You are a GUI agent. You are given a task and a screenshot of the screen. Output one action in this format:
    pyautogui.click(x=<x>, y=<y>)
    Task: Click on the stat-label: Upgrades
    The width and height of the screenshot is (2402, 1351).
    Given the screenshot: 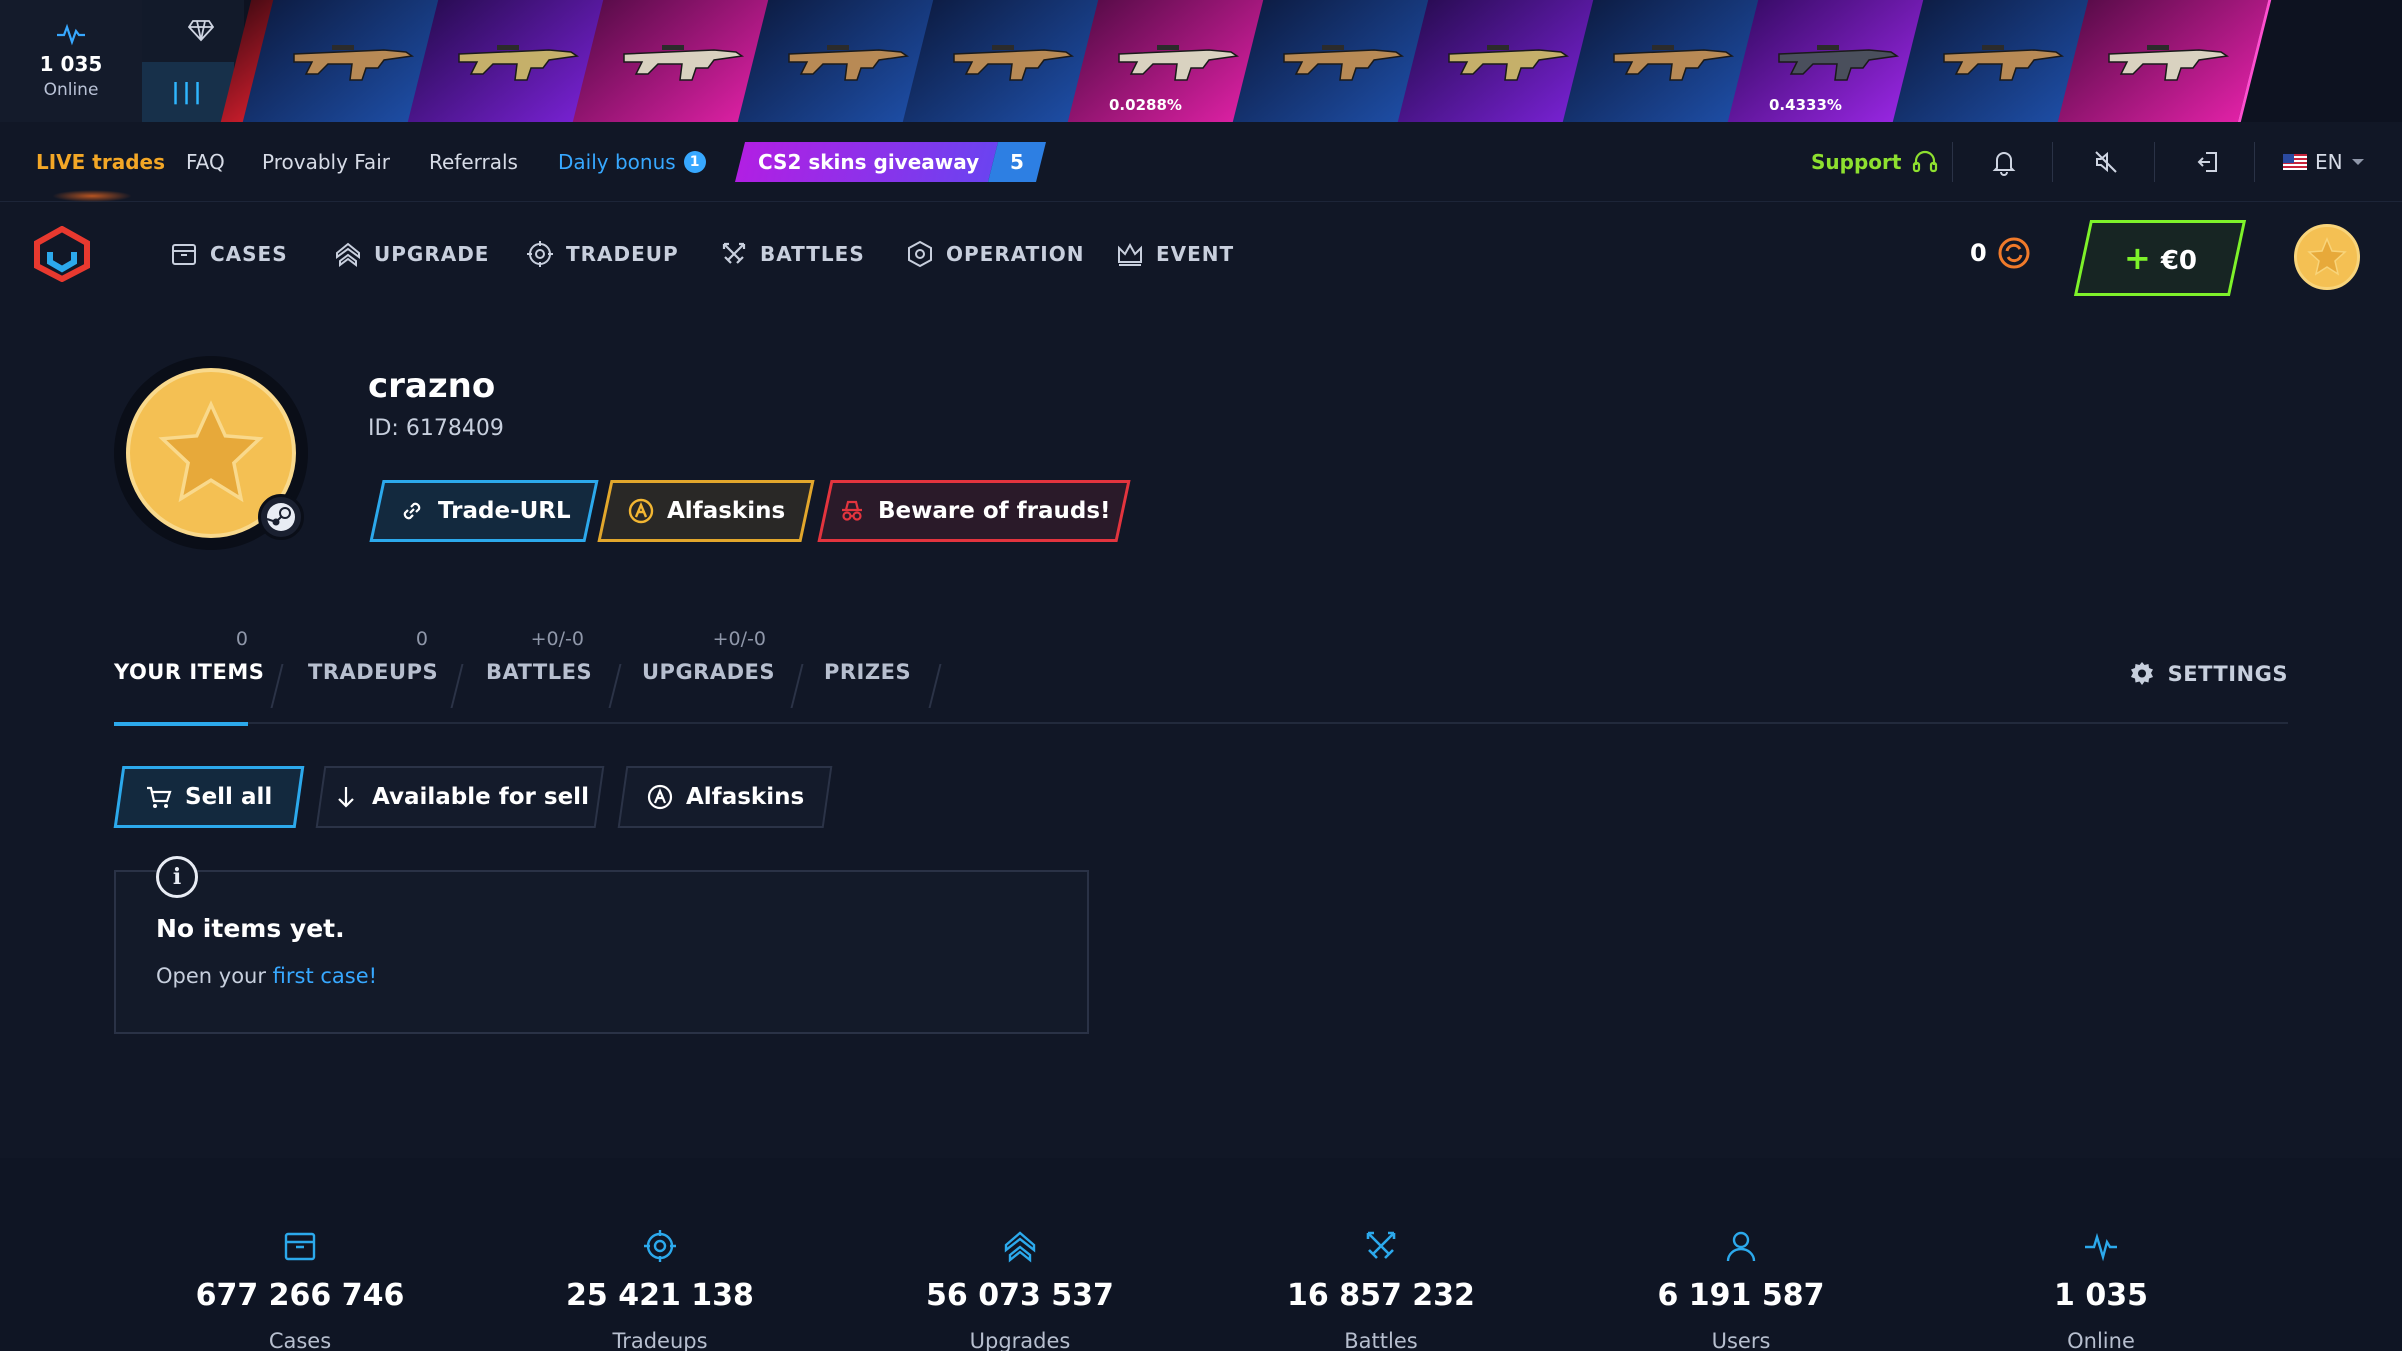 What is the action you would take?
    pyautogui.click(x=1020, y=1340)
    